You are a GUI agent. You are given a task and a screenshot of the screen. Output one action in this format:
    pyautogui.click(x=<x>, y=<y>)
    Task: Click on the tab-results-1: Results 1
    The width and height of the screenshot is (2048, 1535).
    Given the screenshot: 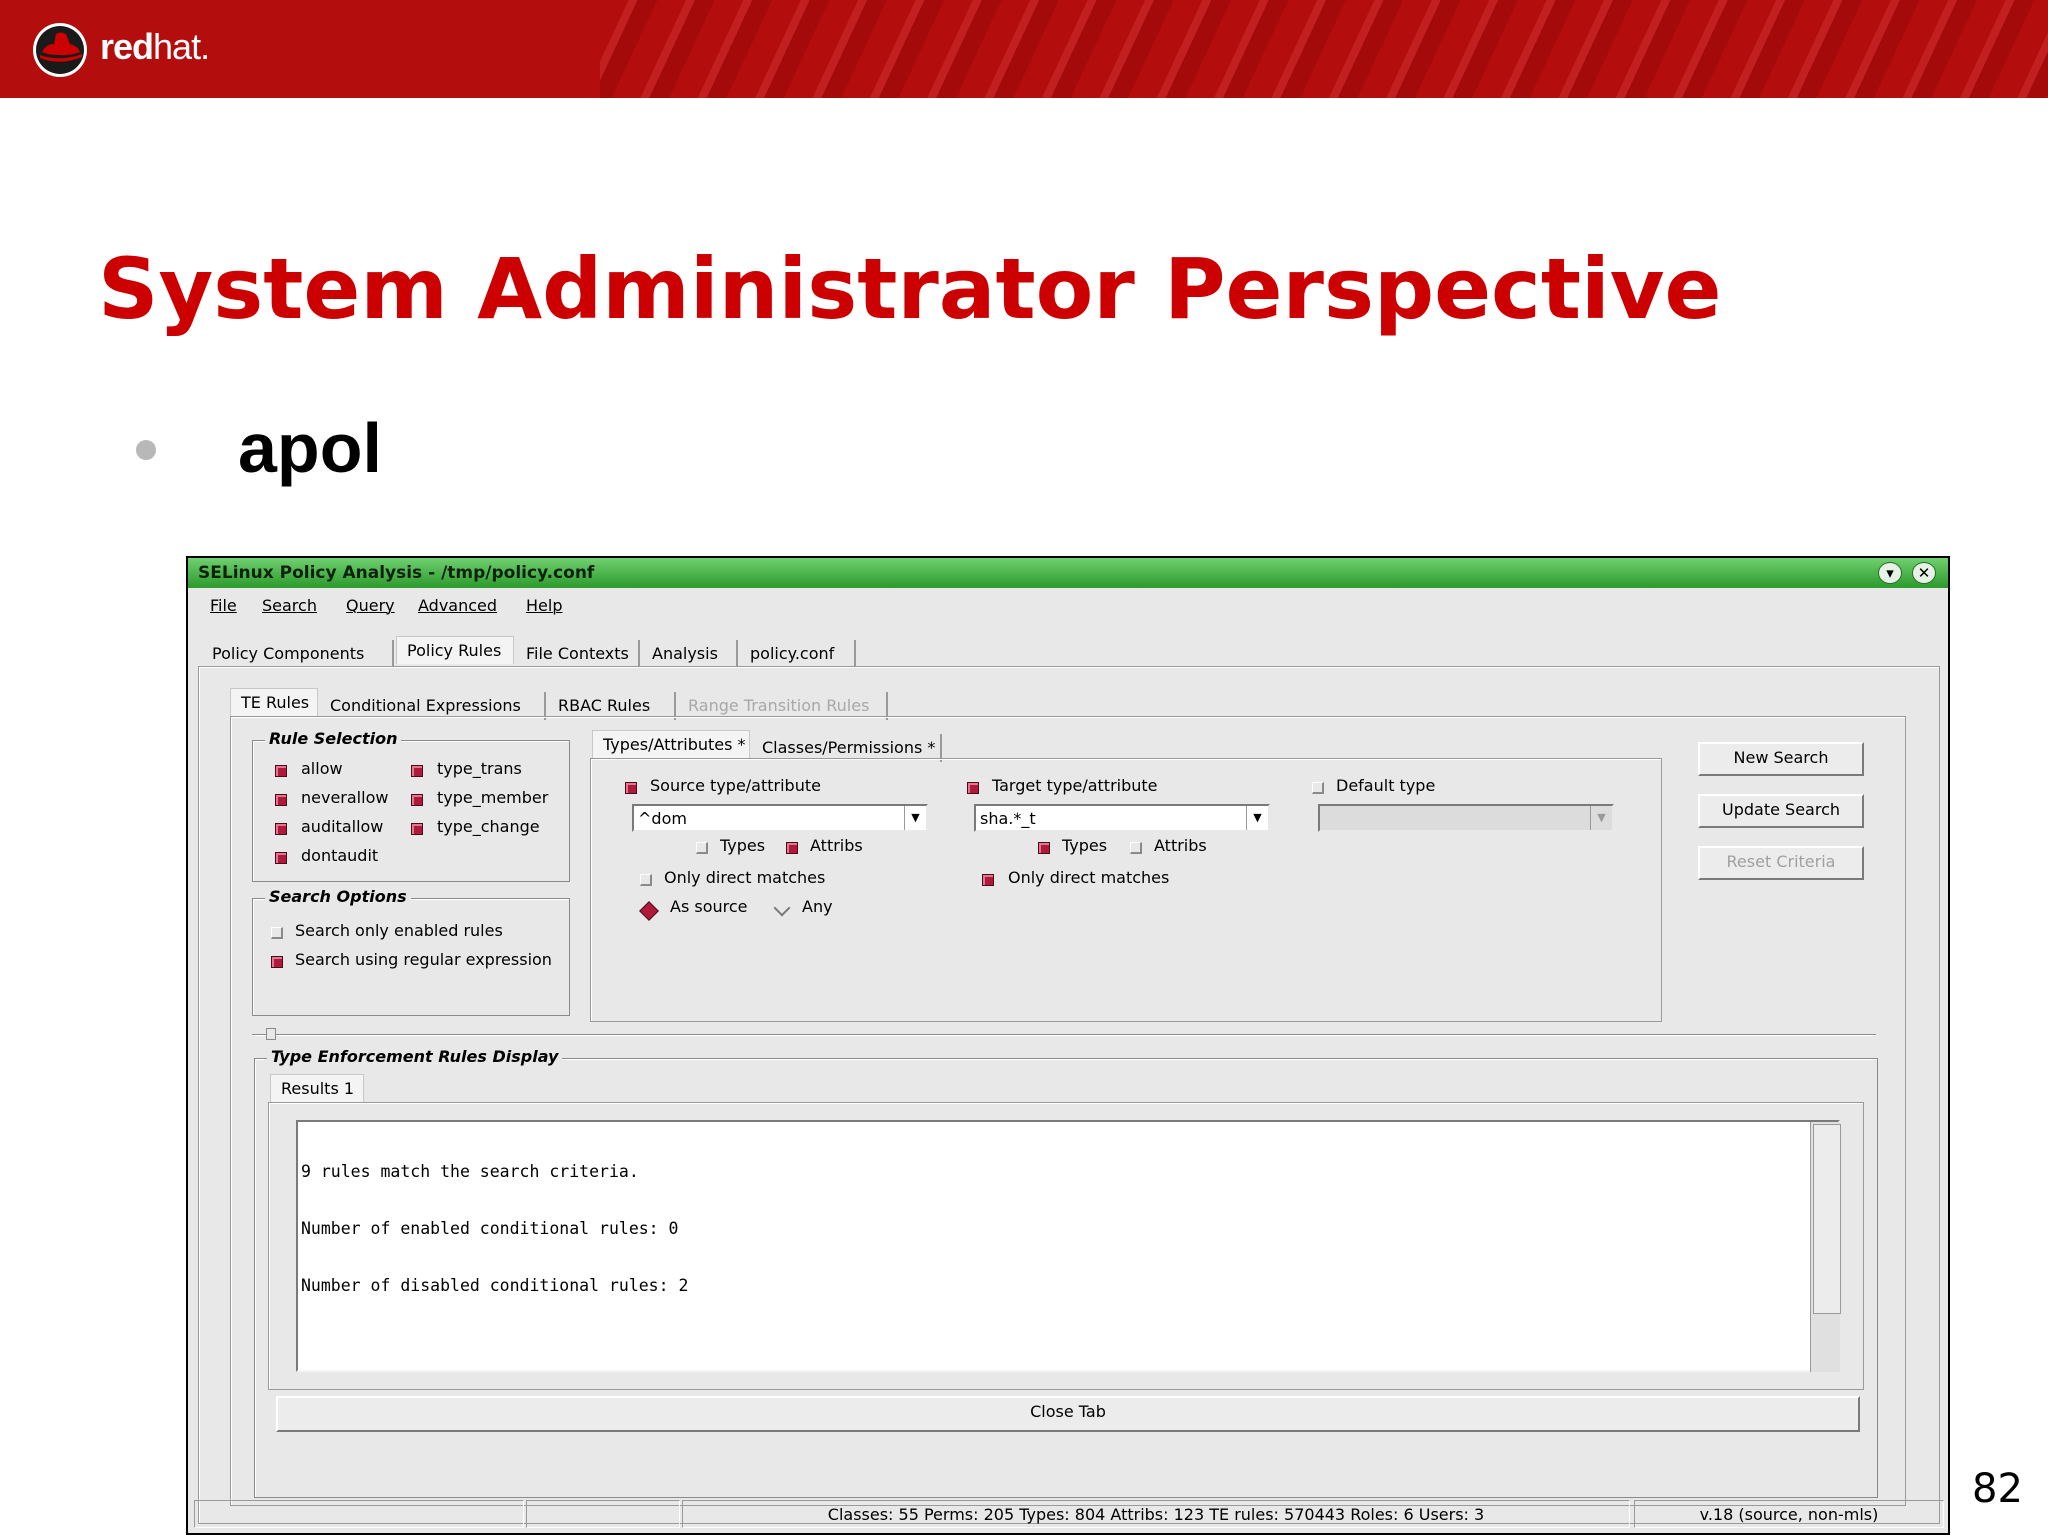 What is the action you would take?
    pyautogui.click(x=317, y=1088)
    